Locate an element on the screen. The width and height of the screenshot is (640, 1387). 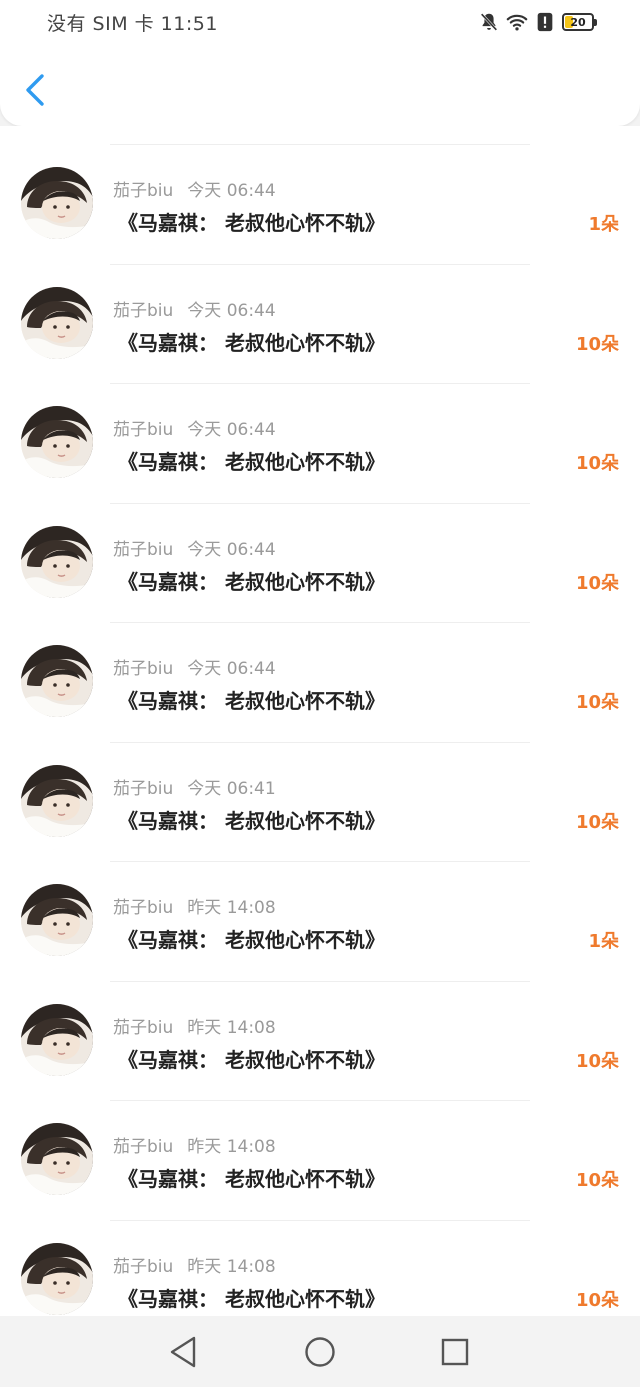
system-nav-bar is located at coordinates (320, 1351).